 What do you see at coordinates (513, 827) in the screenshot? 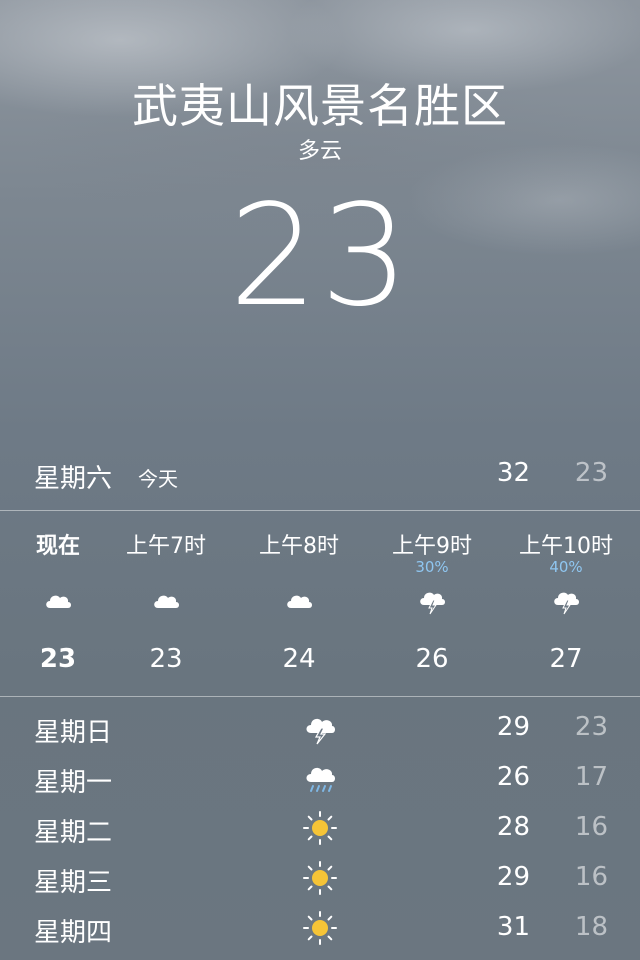
I see `daily-high-temp: 28` at bounding box center [513, 827].